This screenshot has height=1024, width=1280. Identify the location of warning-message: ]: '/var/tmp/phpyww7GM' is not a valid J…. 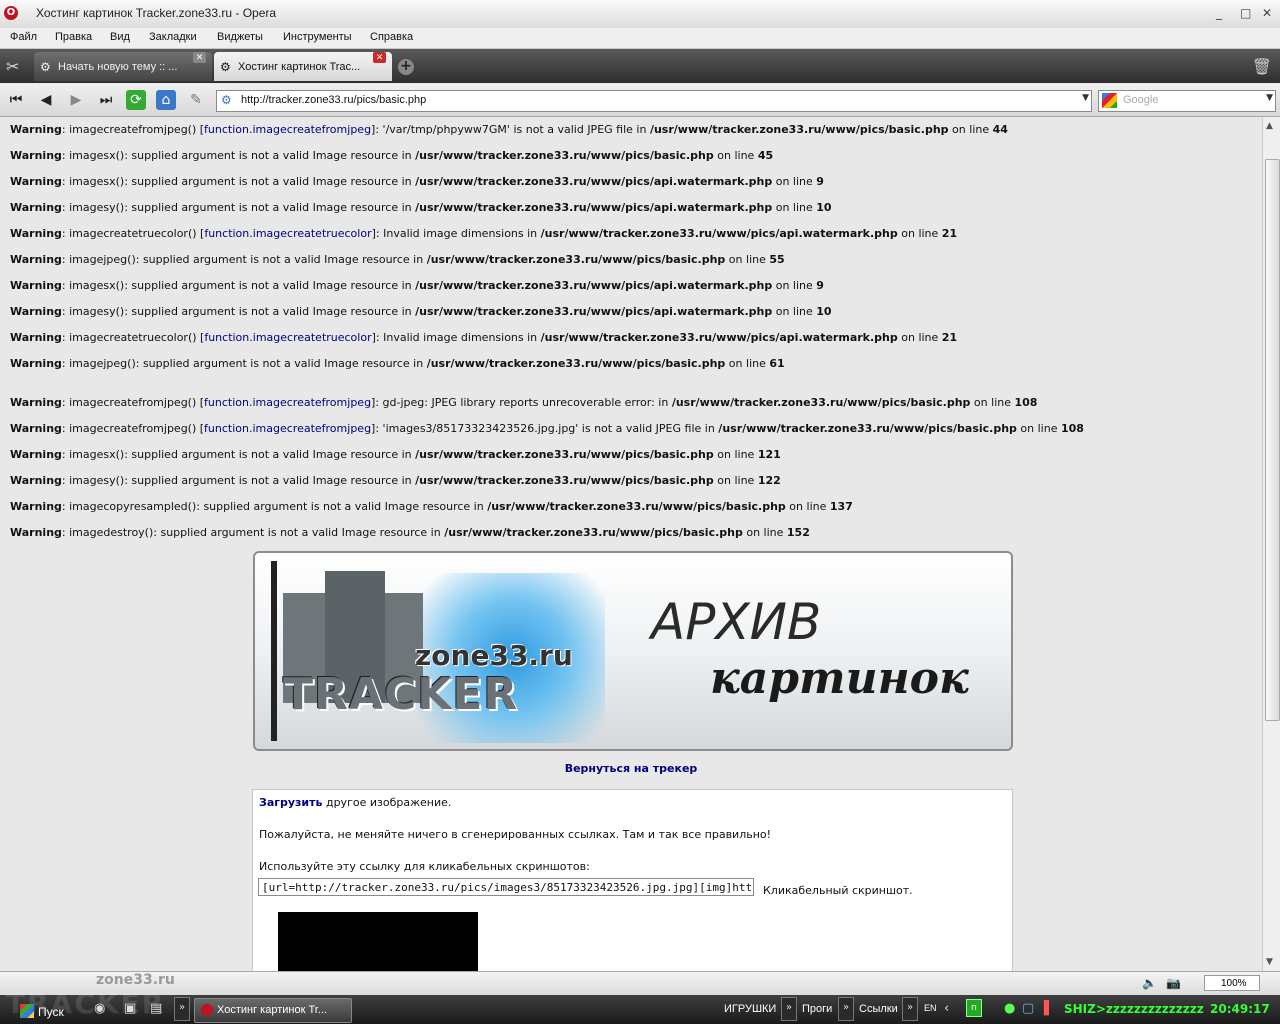
(510, 129).